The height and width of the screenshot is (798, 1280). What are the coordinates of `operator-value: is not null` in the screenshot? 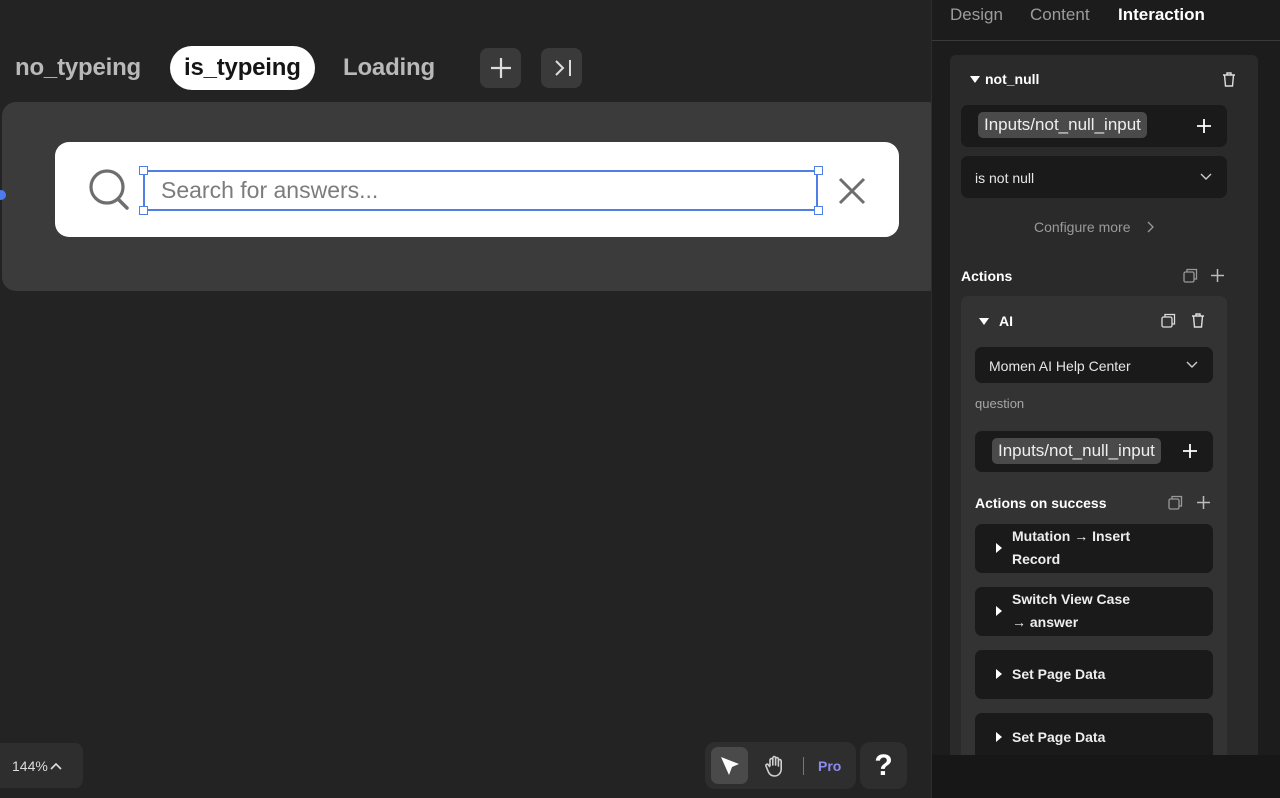 It's located at (1005, 178).